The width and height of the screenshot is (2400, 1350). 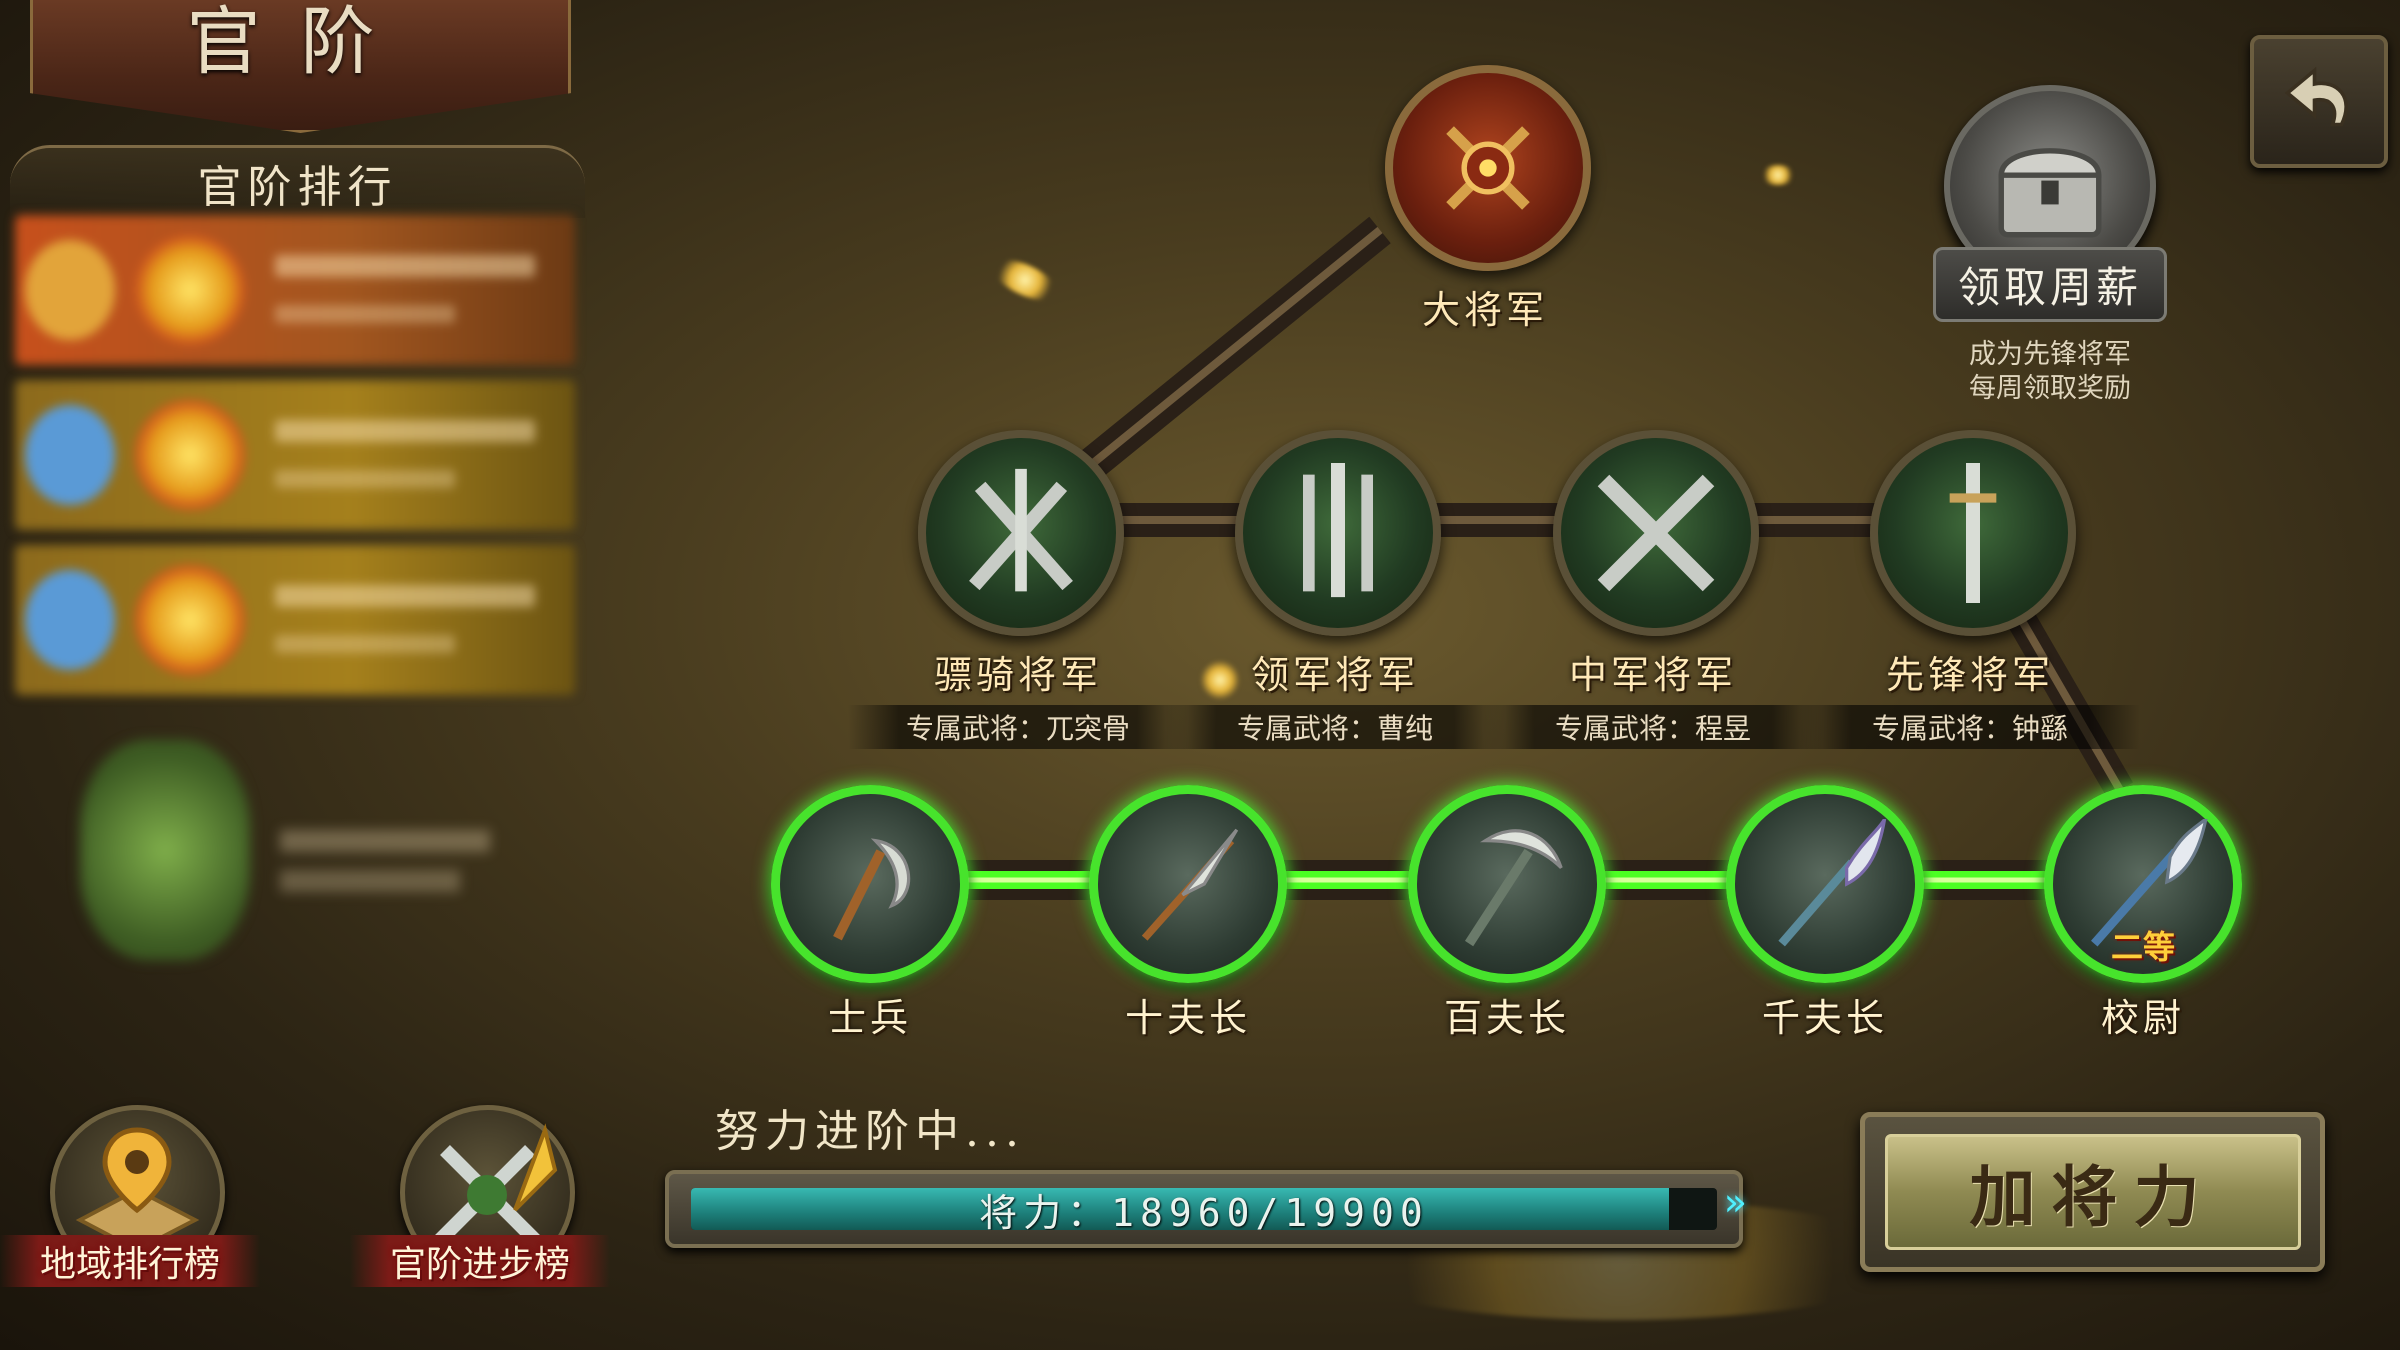 I want to click on pickaxe-icon, so click(x=1507, y=884).